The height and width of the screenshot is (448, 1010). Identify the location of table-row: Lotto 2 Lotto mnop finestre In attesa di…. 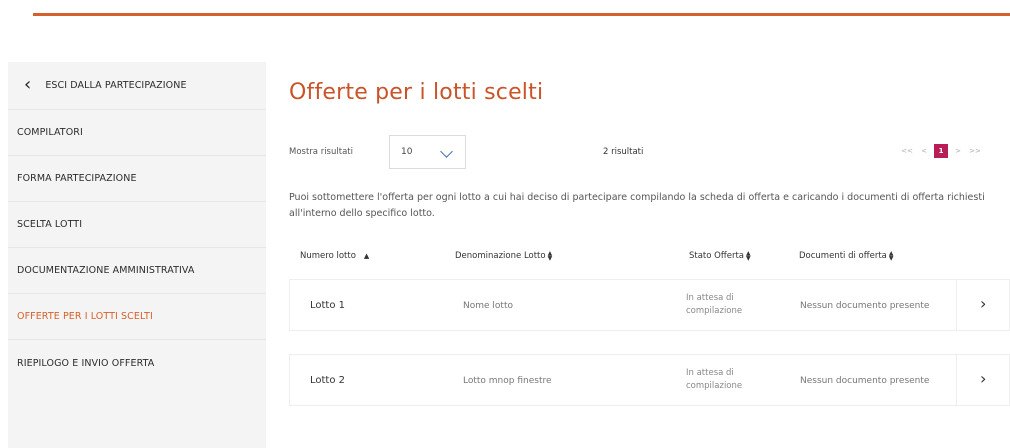
(649, 380).